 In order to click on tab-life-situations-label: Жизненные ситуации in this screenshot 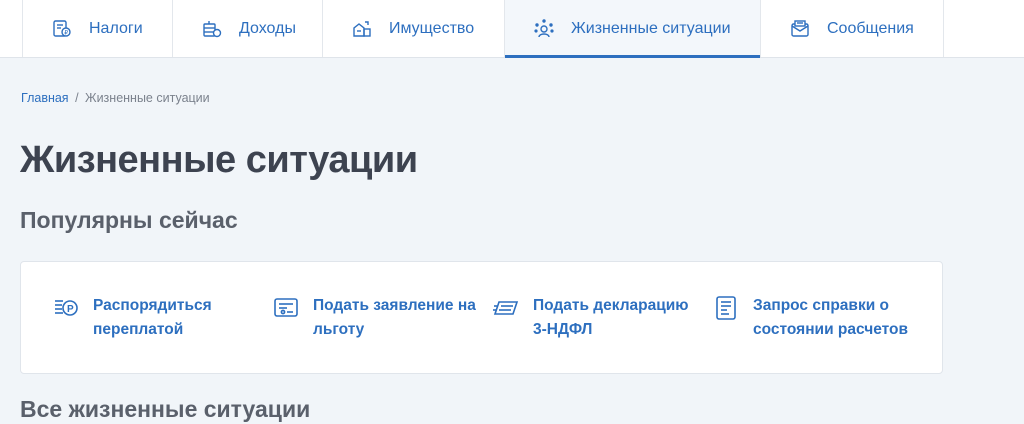, I will do `click(651, 28)`.